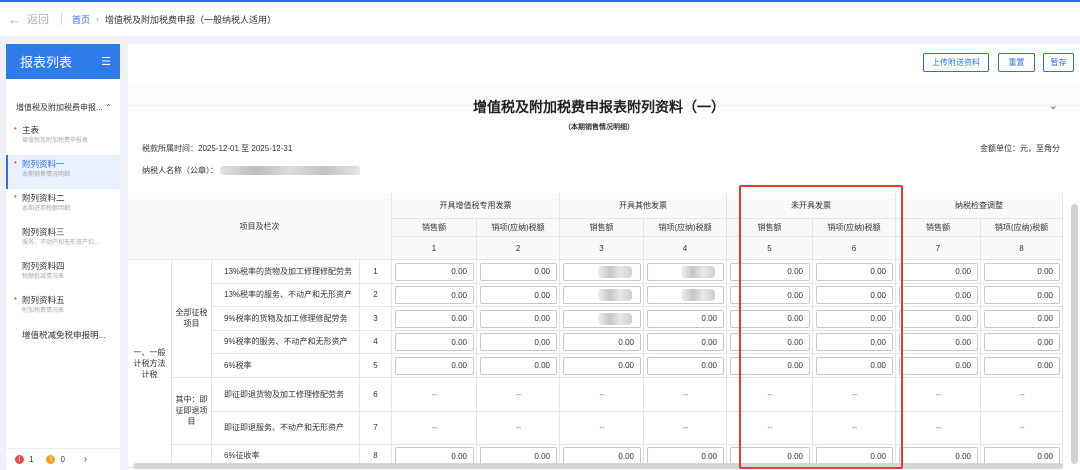  I want to click on column-header: 销项(应纳)税额, so click(854, 228).